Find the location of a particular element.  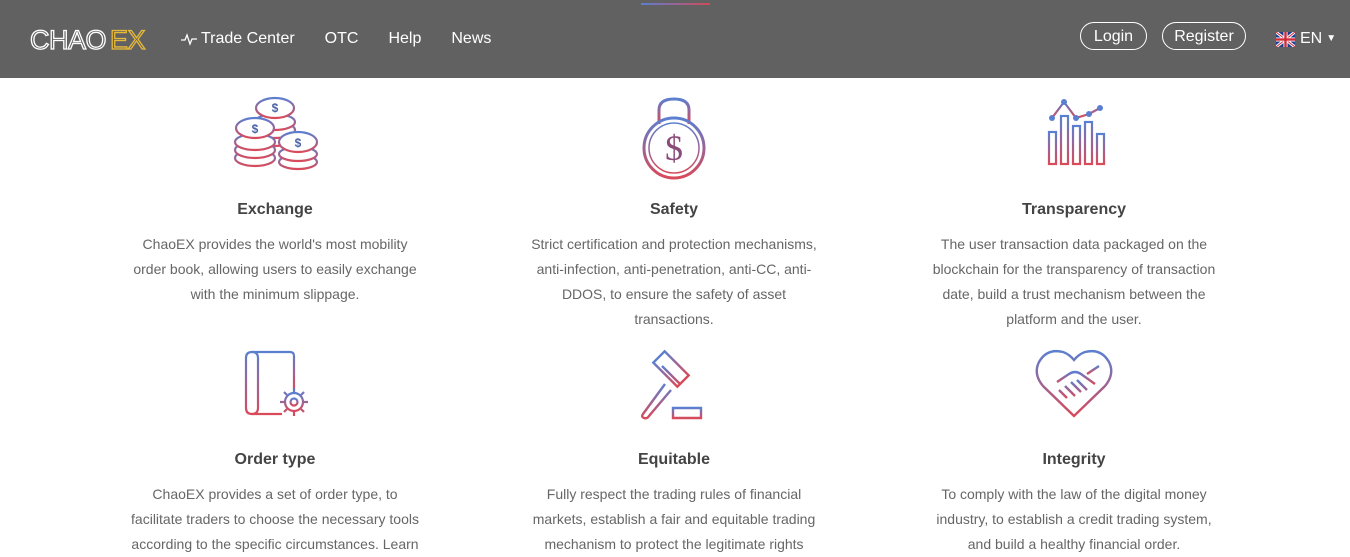

register-button: Register is located at coordinates (1204, 36).